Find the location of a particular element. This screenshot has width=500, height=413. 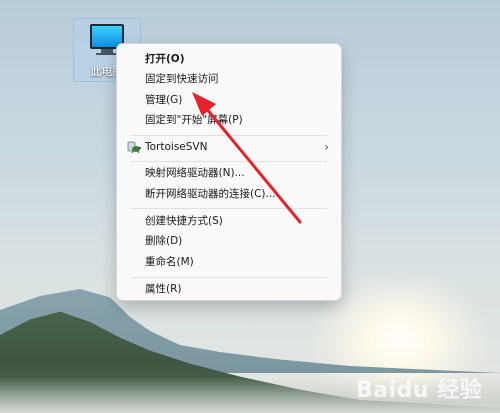

menu-item-delete: 删除(D) is located at coordinates (229, 241).